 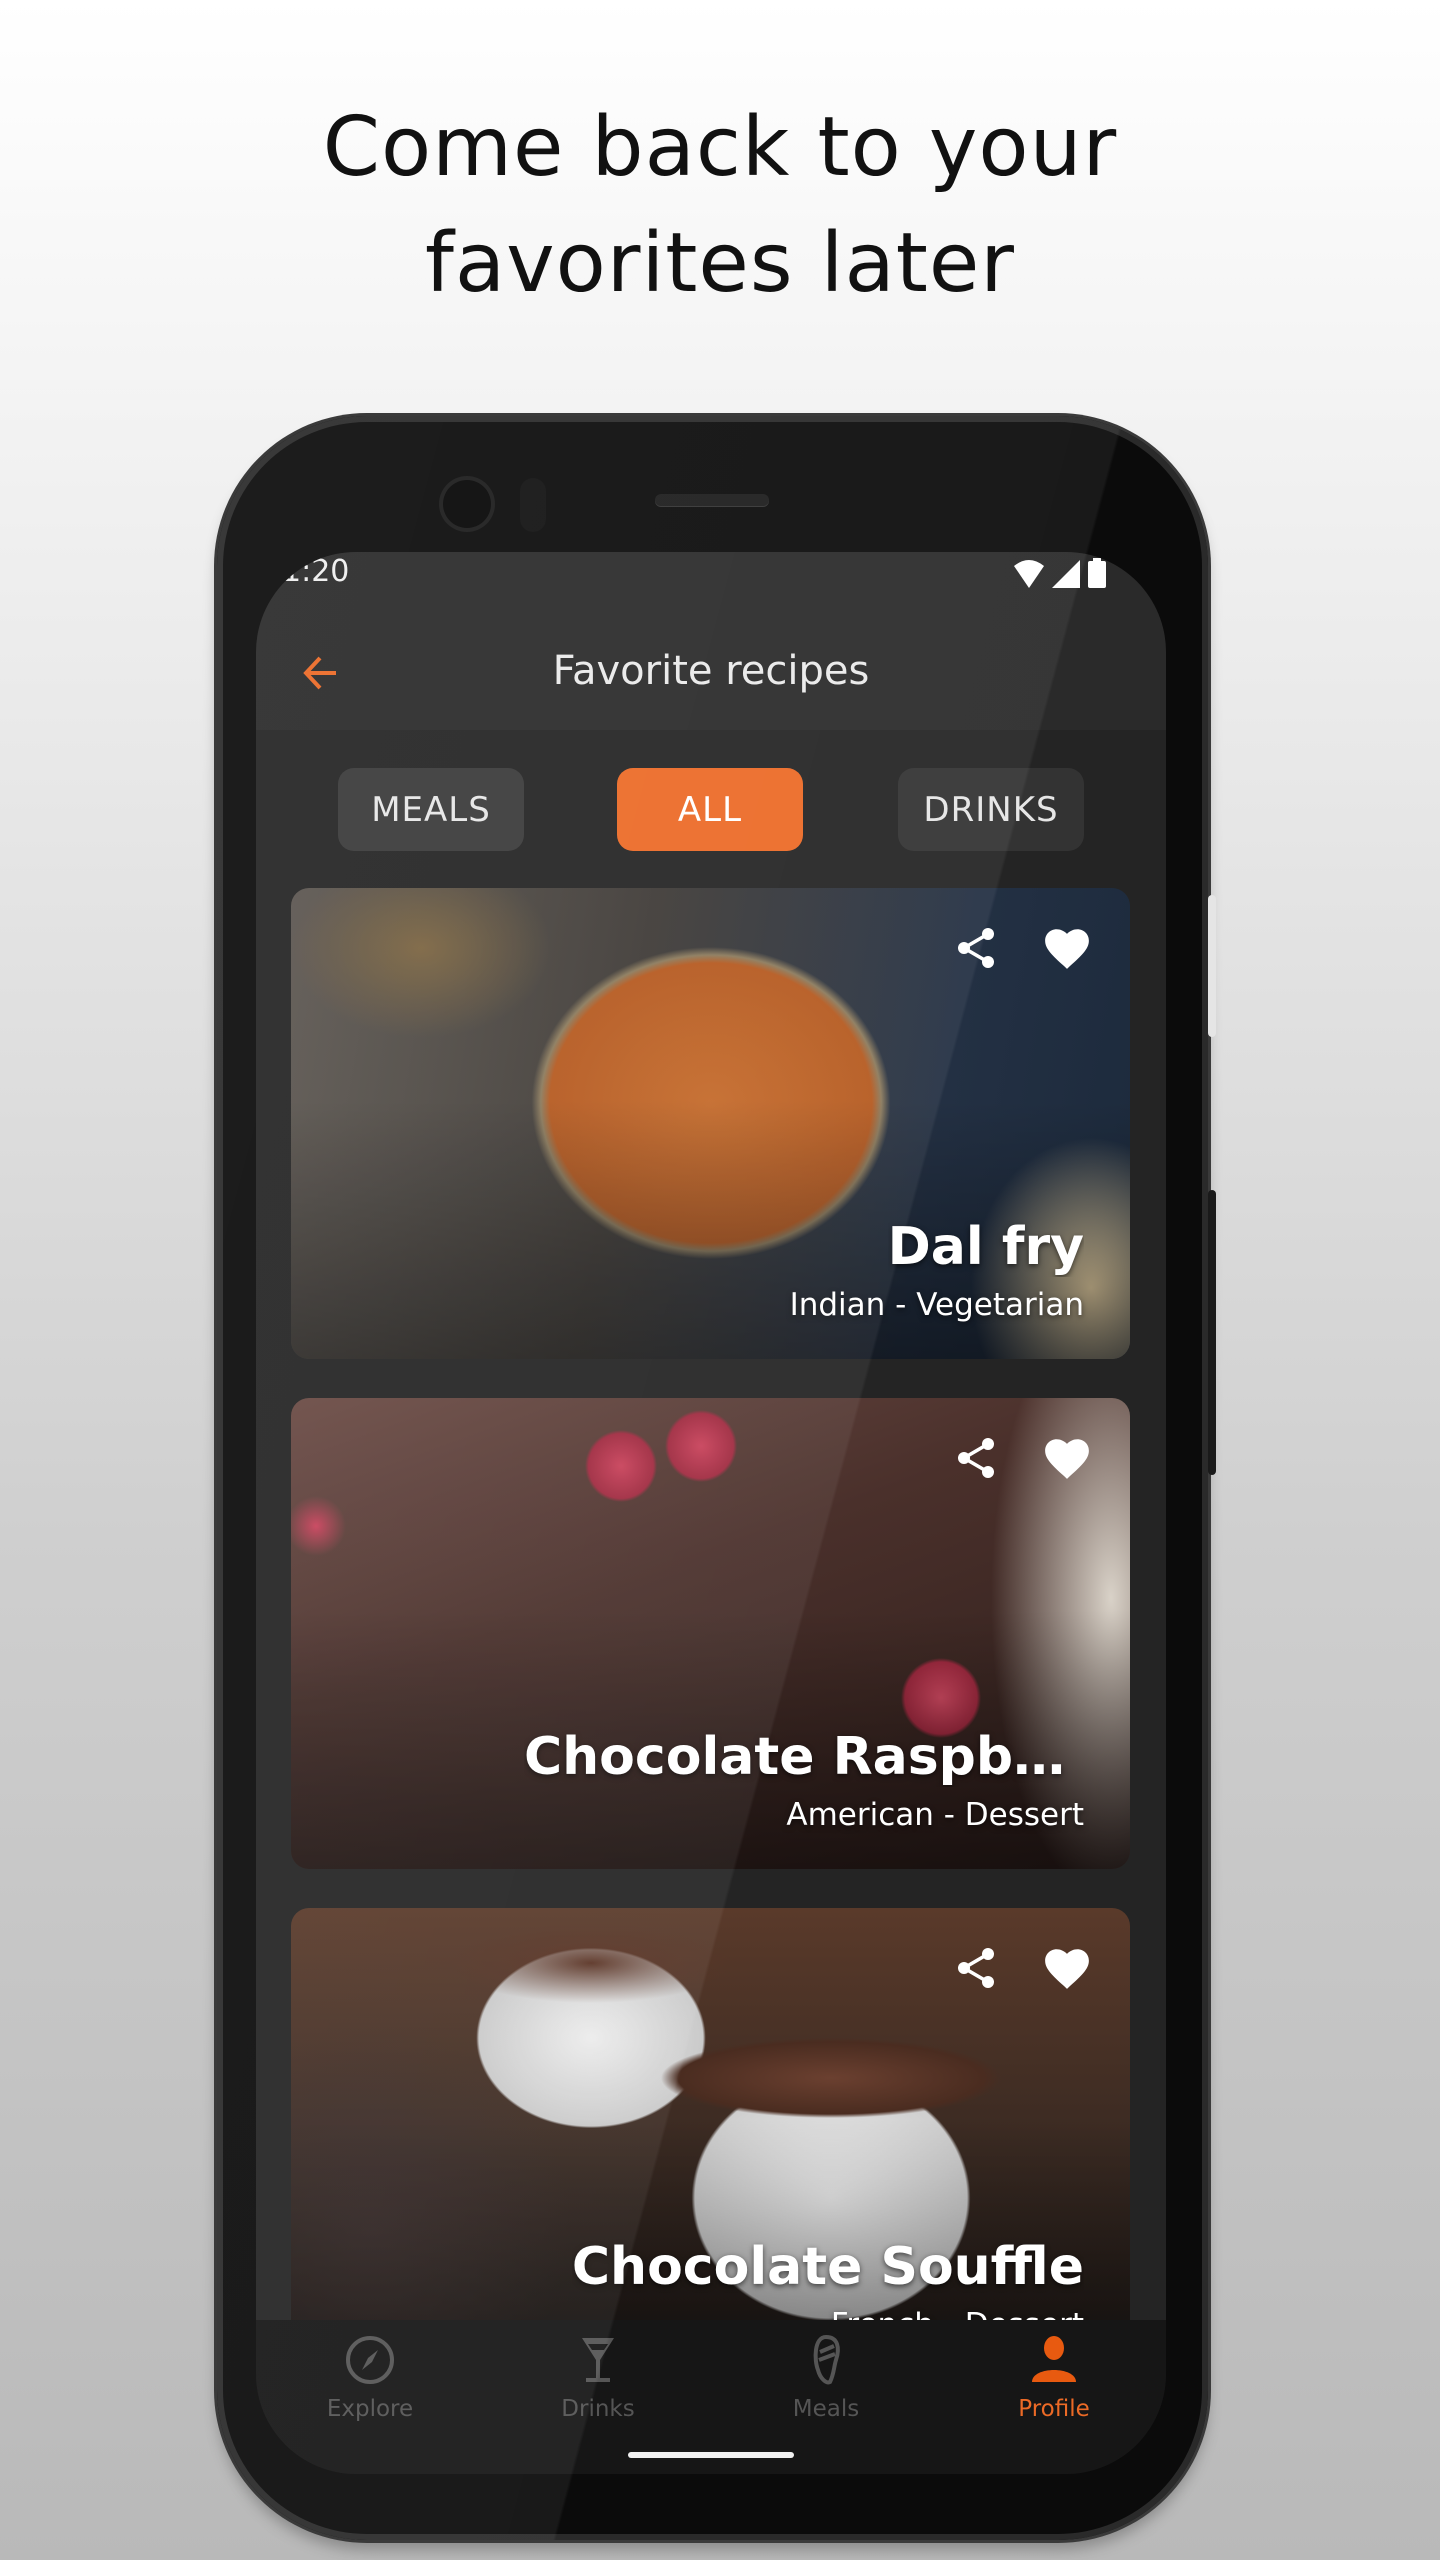 I want to click on compass-icon, so click(x=370, y=2360).